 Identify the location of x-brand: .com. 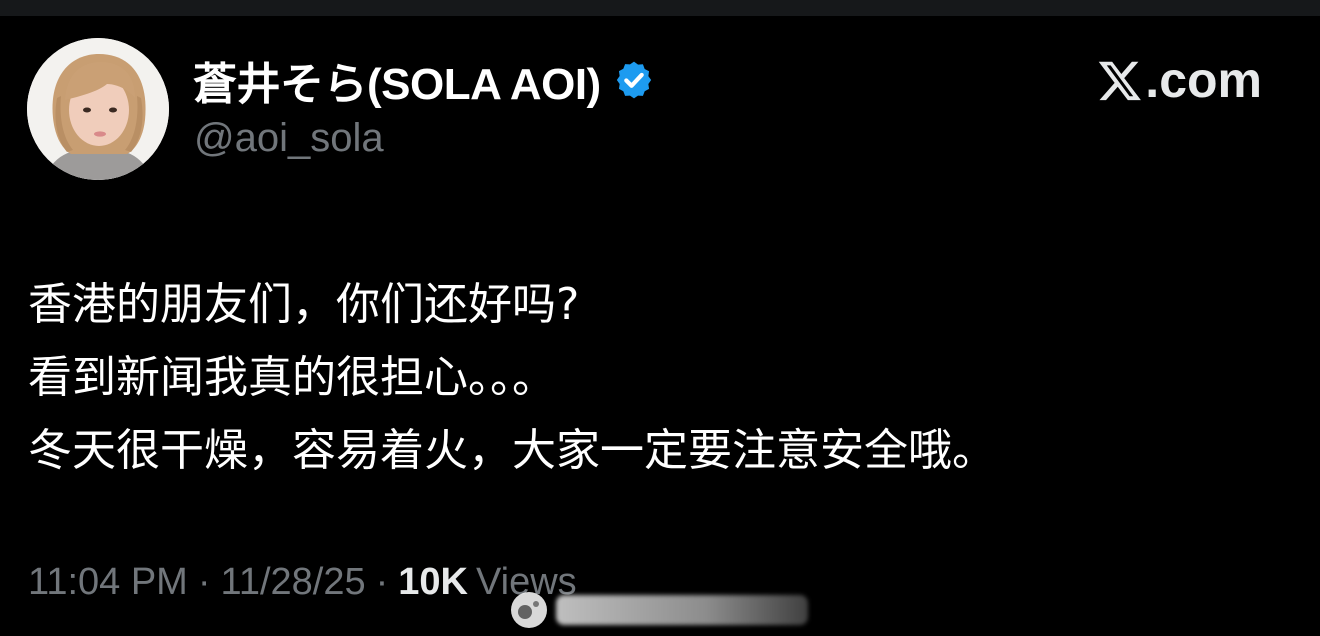
(1179, 80).